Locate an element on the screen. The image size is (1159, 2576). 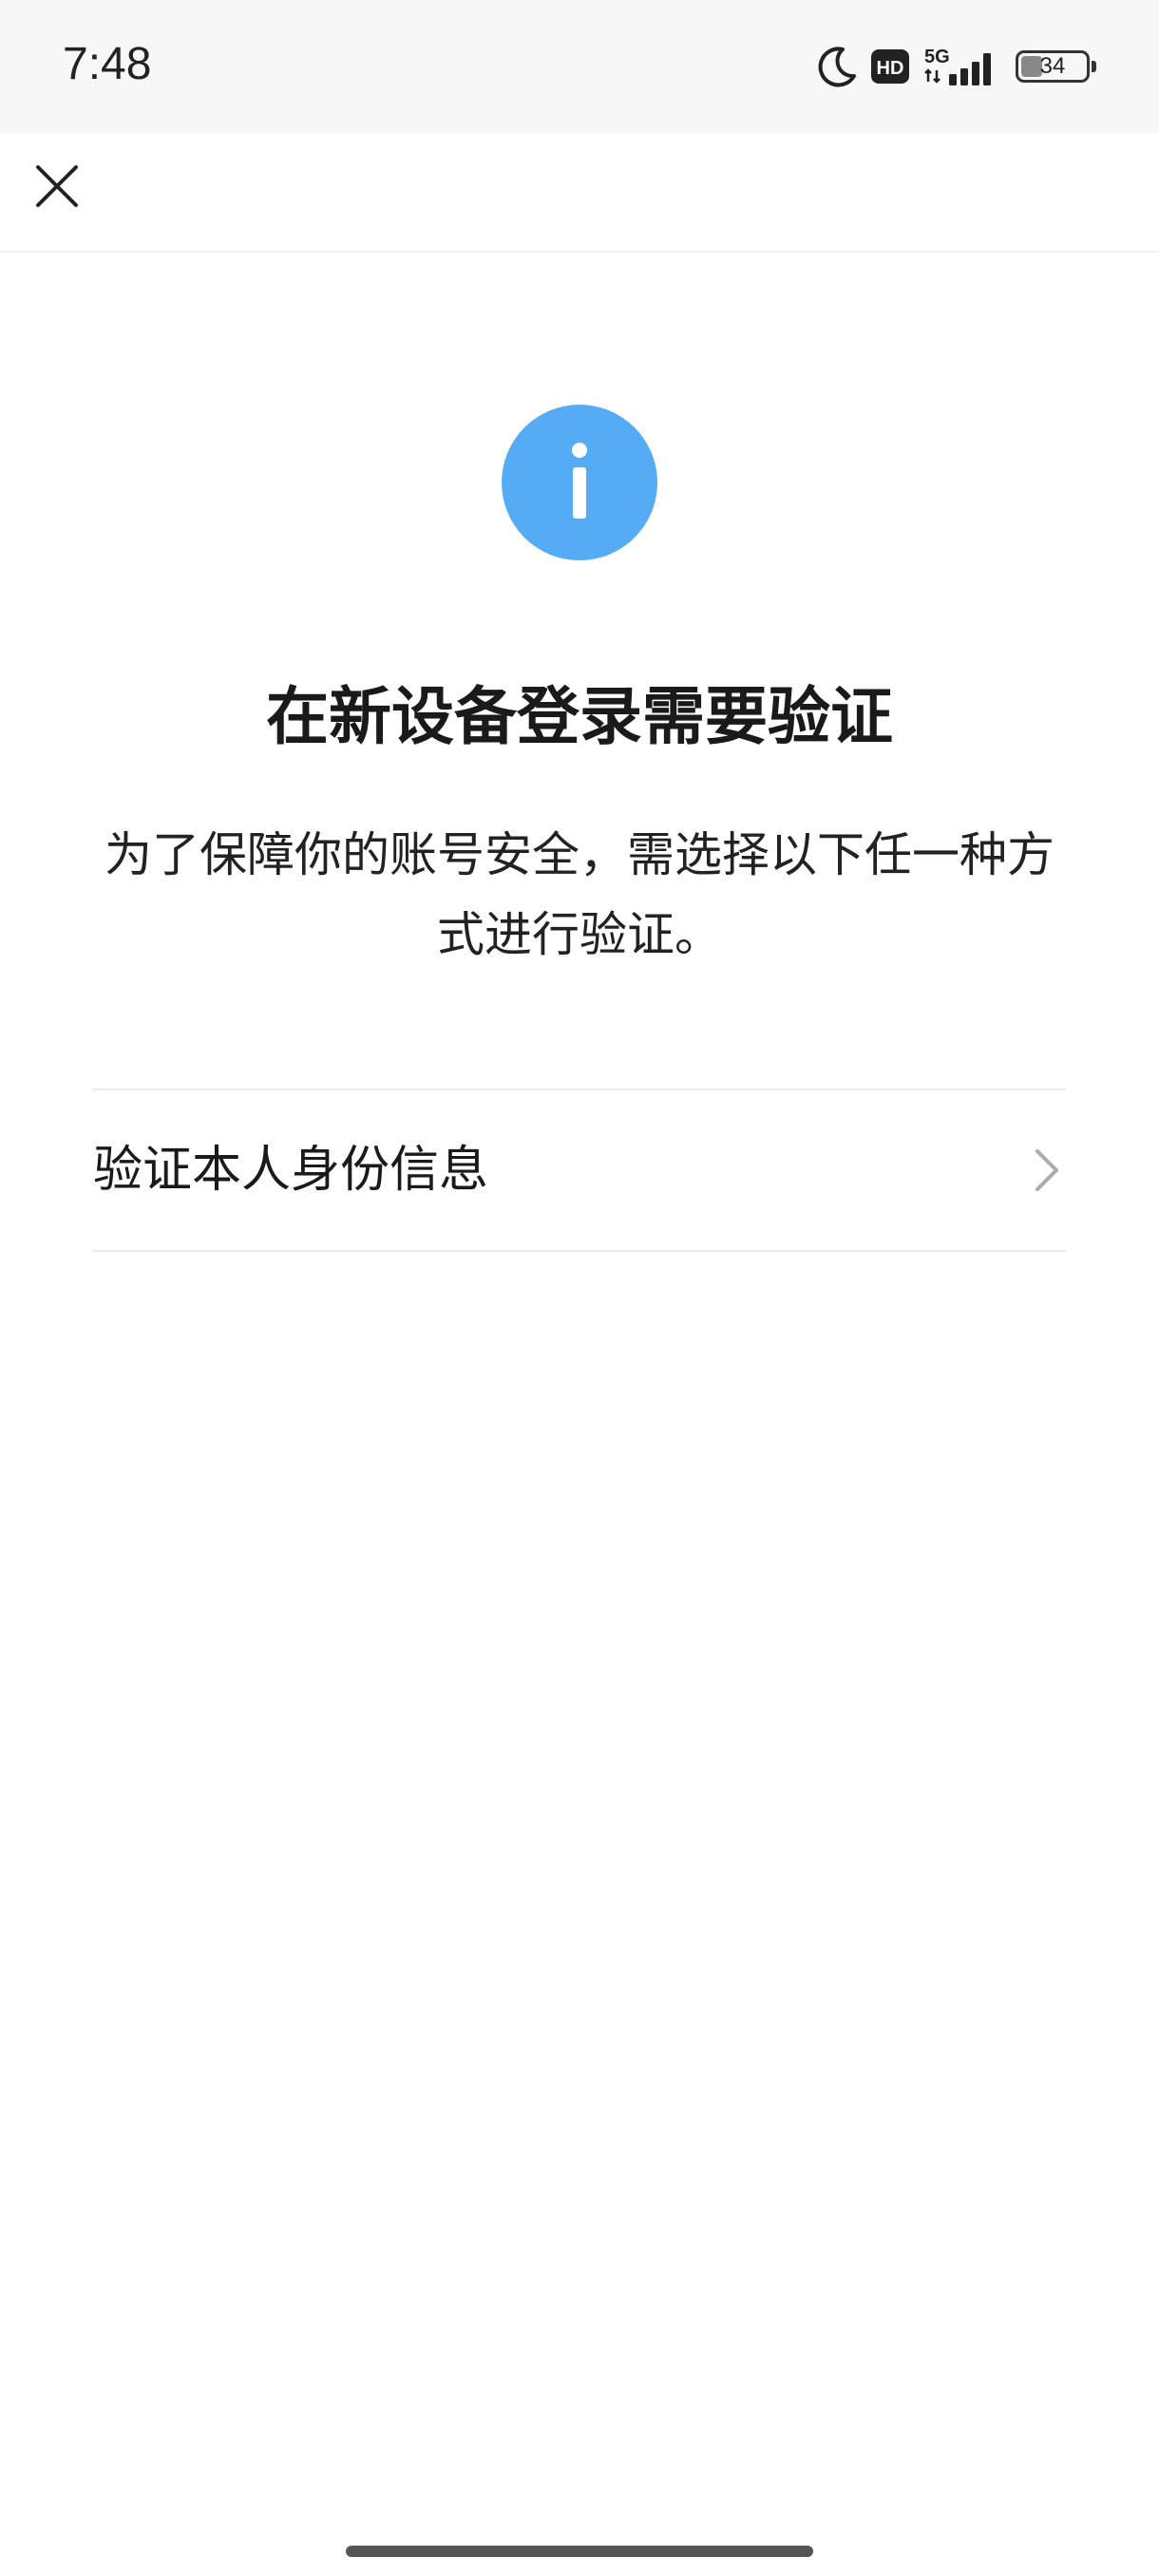
status-bar: 7:48 HD 5G 34 is located at coordinates (579, 66).